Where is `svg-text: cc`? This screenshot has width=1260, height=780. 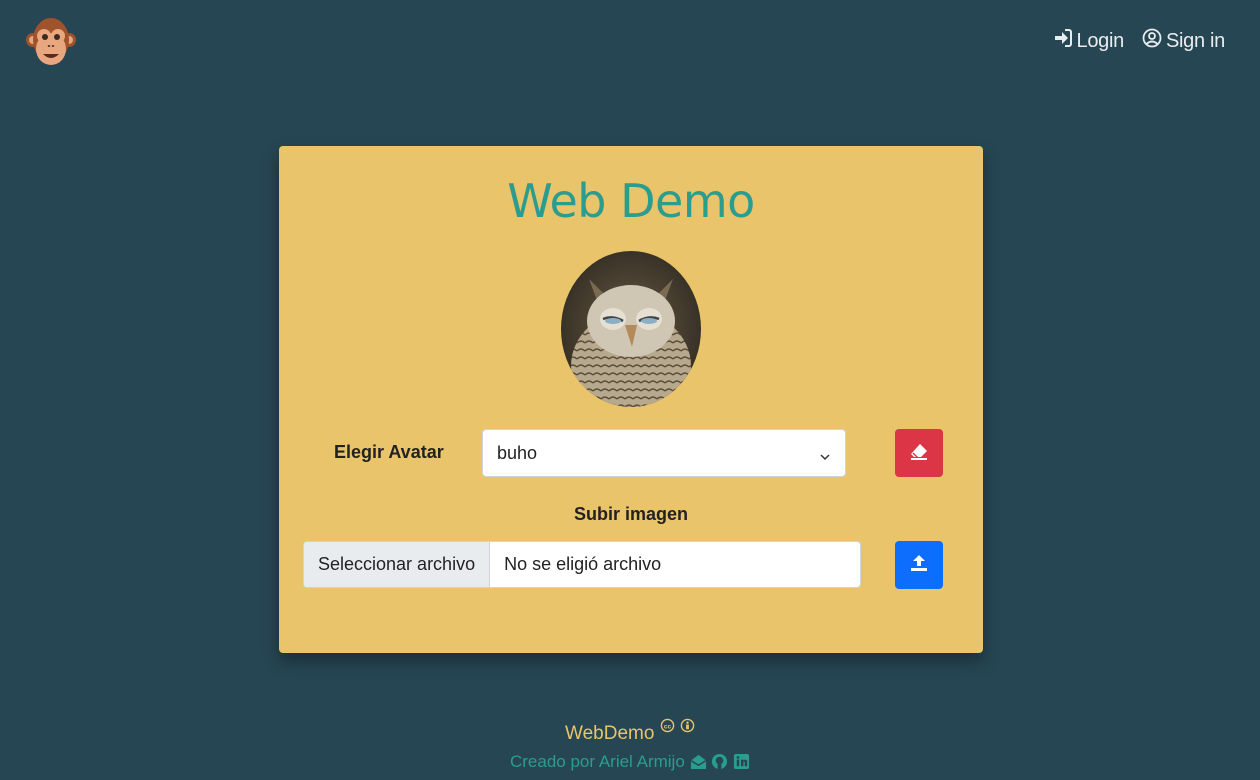 svg-text: cc is located at coordinates (668, 726).